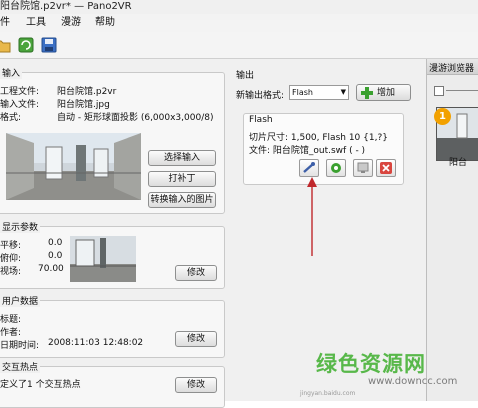 The width and height of the screenshot is (478, 408). What do you see at coordinates (11, 72) in the screenshot?
I see `input-section-title: 输入` at bounding box center [11, 72].